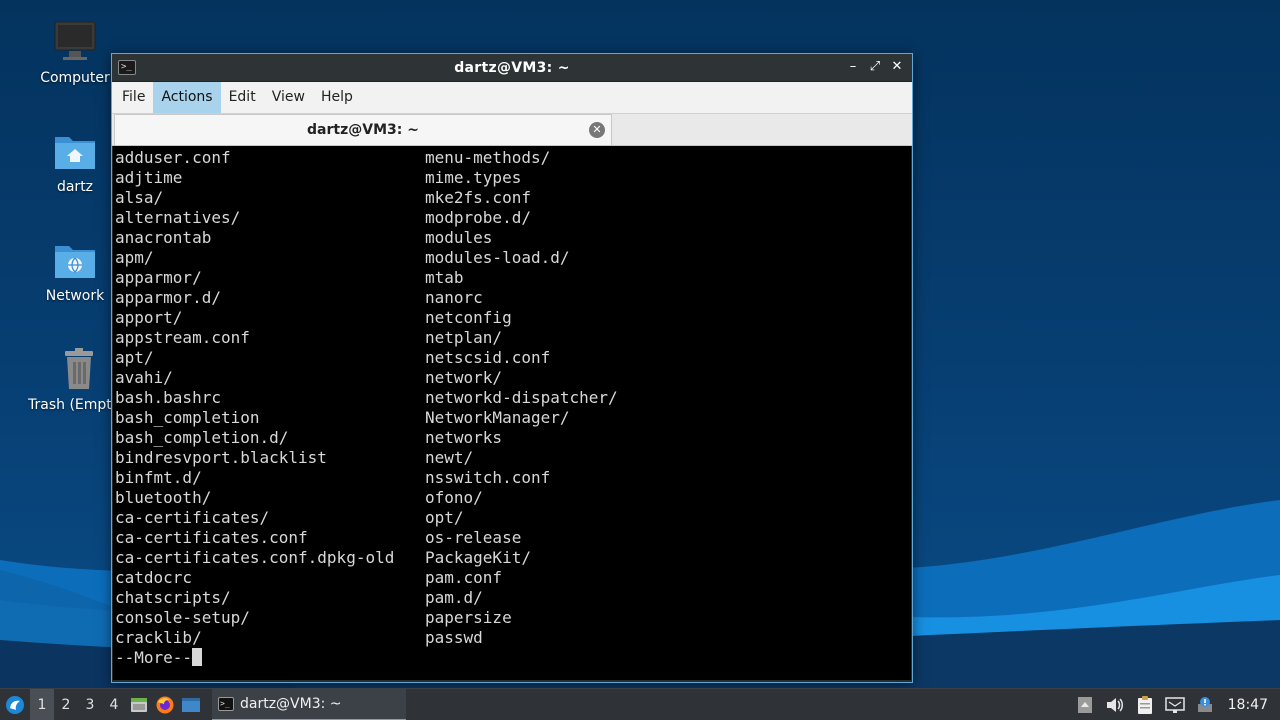 Image resolution: width=1280 pixels, height=720 pixels. I want to click on tab-close-icon: ✕, so click(597, 130).